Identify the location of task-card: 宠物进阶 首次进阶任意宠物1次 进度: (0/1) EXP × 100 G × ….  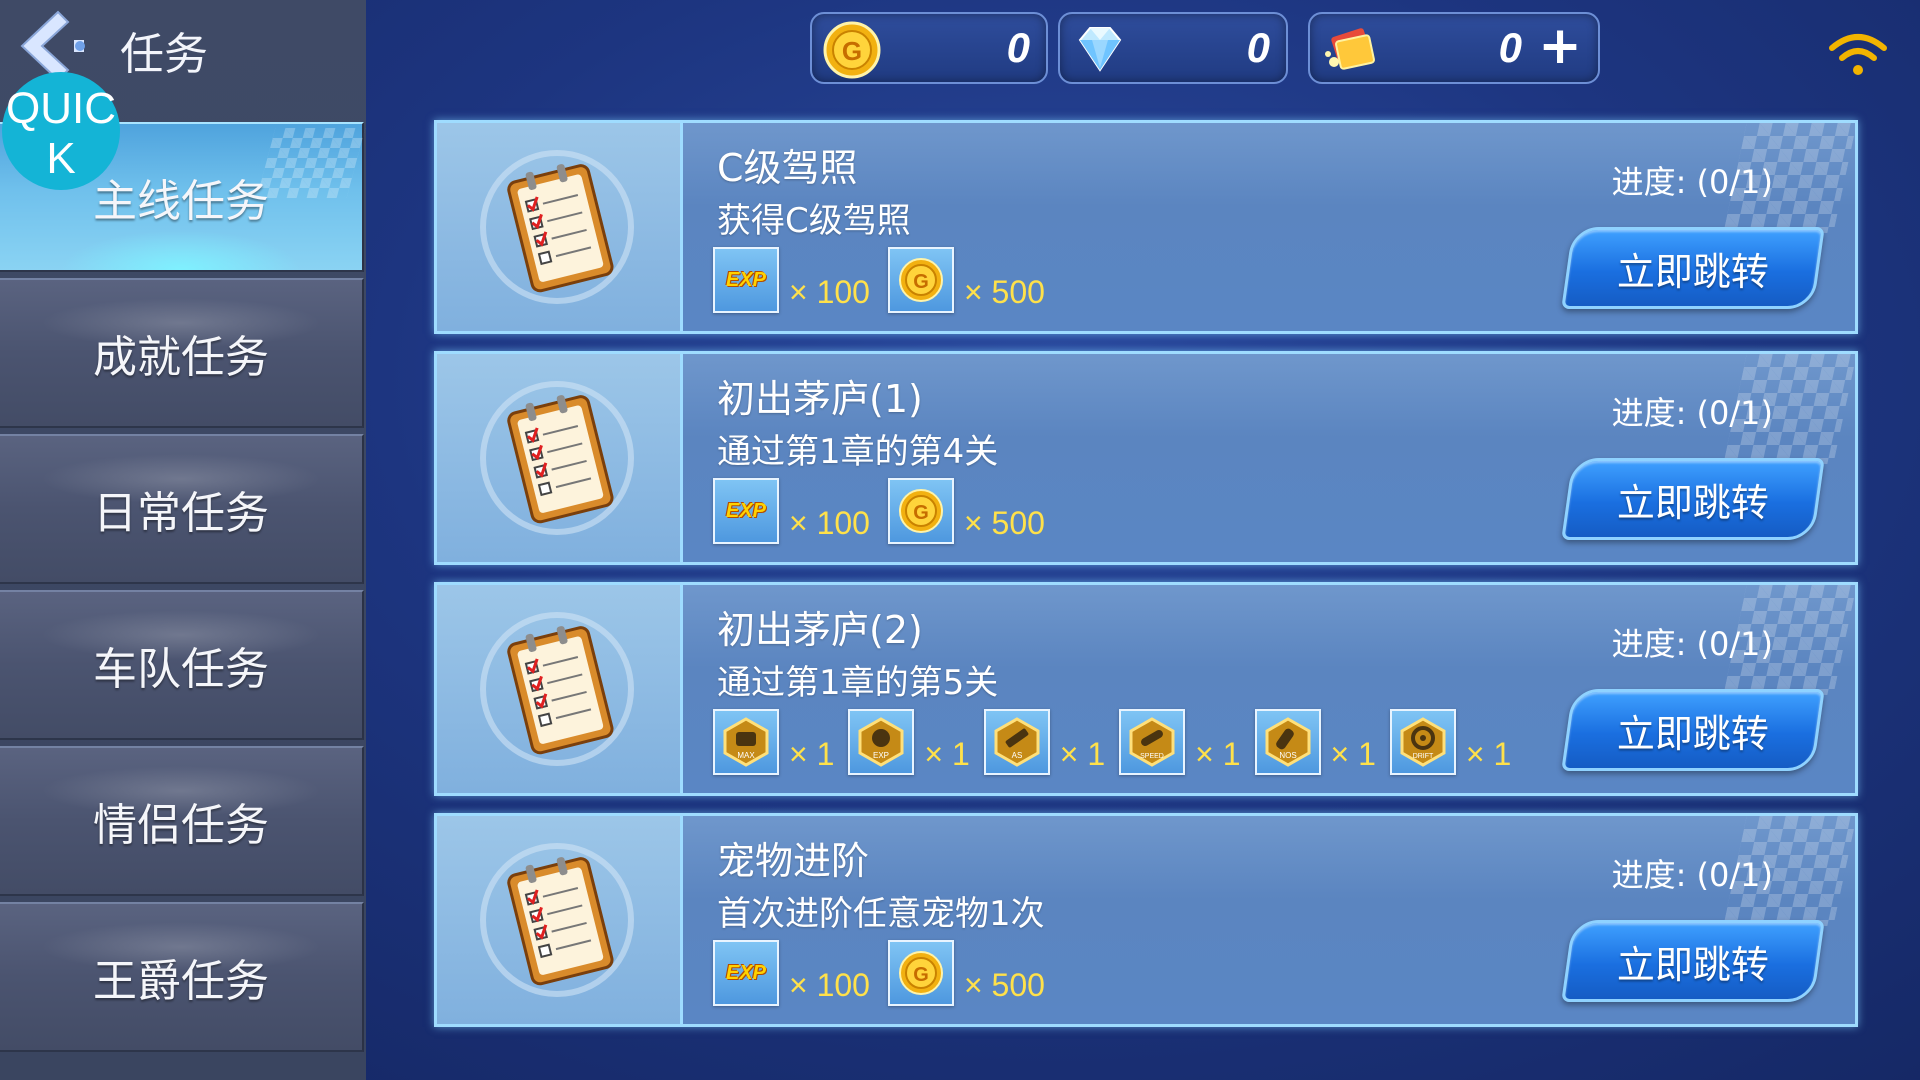
(1146, 920).